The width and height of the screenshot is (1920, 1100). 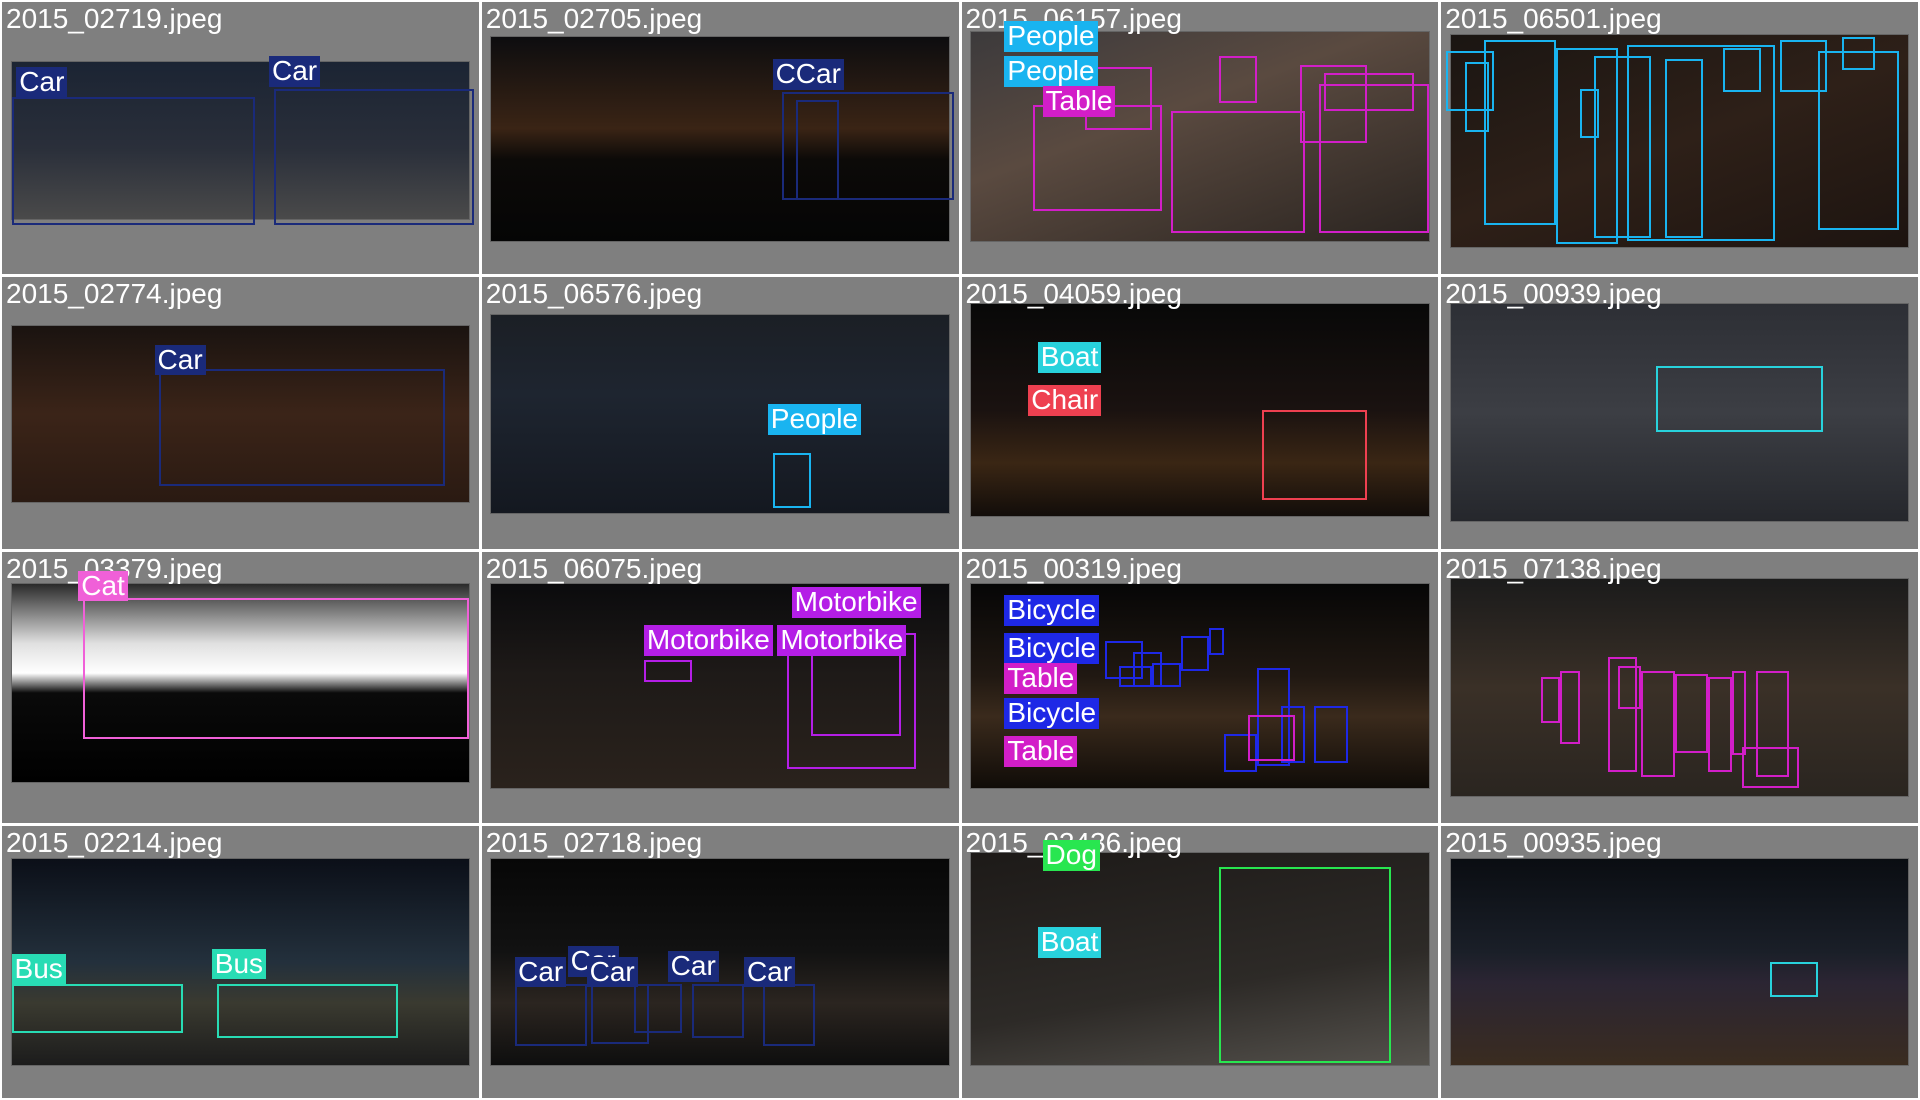 I want to click on result-tile: People People Table 2015_06157.jpeg, so click(x=1200, y=138).